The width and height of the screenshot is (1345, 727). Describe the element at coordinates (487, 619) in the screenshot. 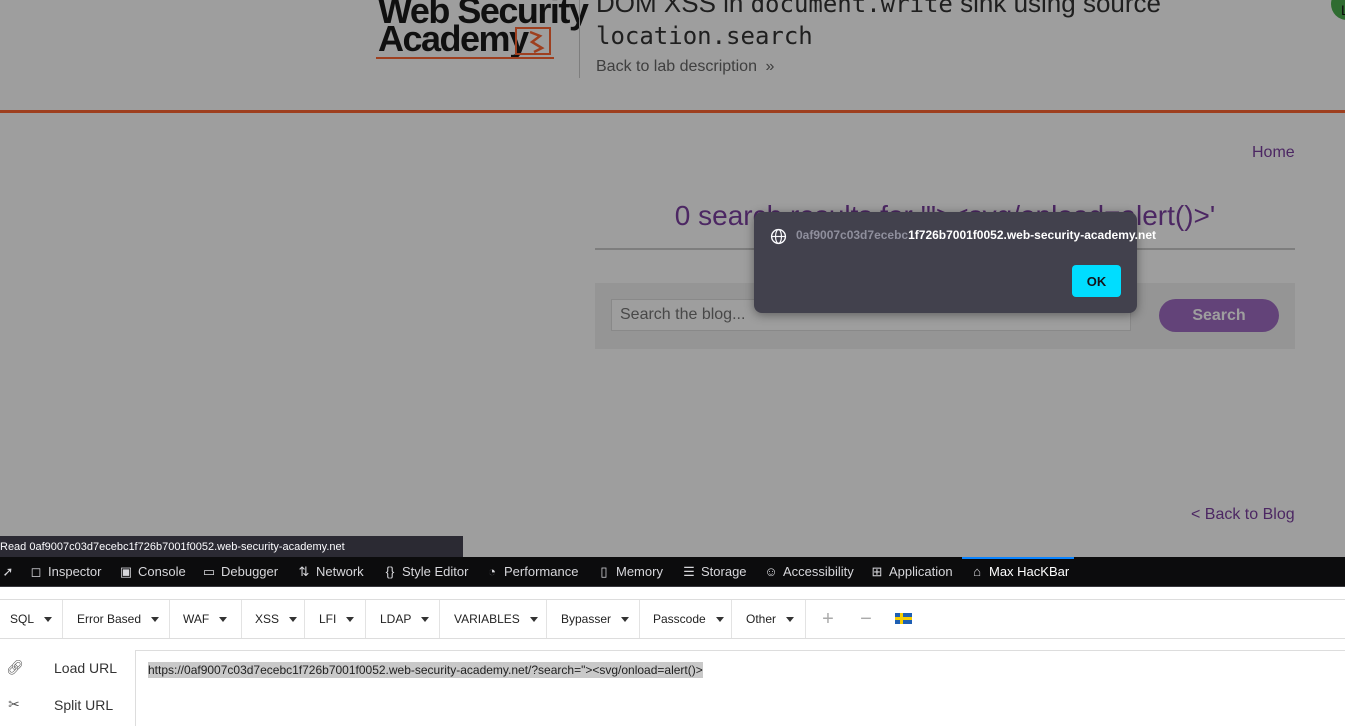

I see `menu-label: VARIABLES` at that location.